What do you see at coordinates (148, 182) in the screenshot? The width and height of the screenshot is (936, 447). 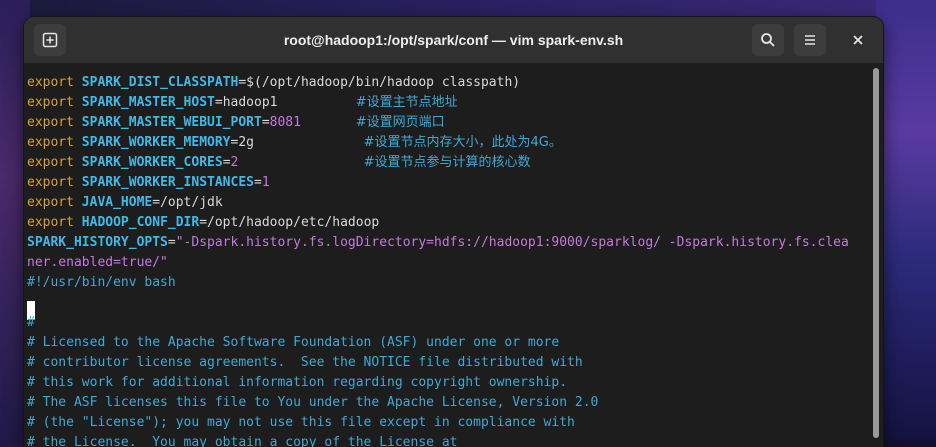 I see `code-line: export SPARK_WORKER_INSTANCES=1` at bounding box center [148, 182].